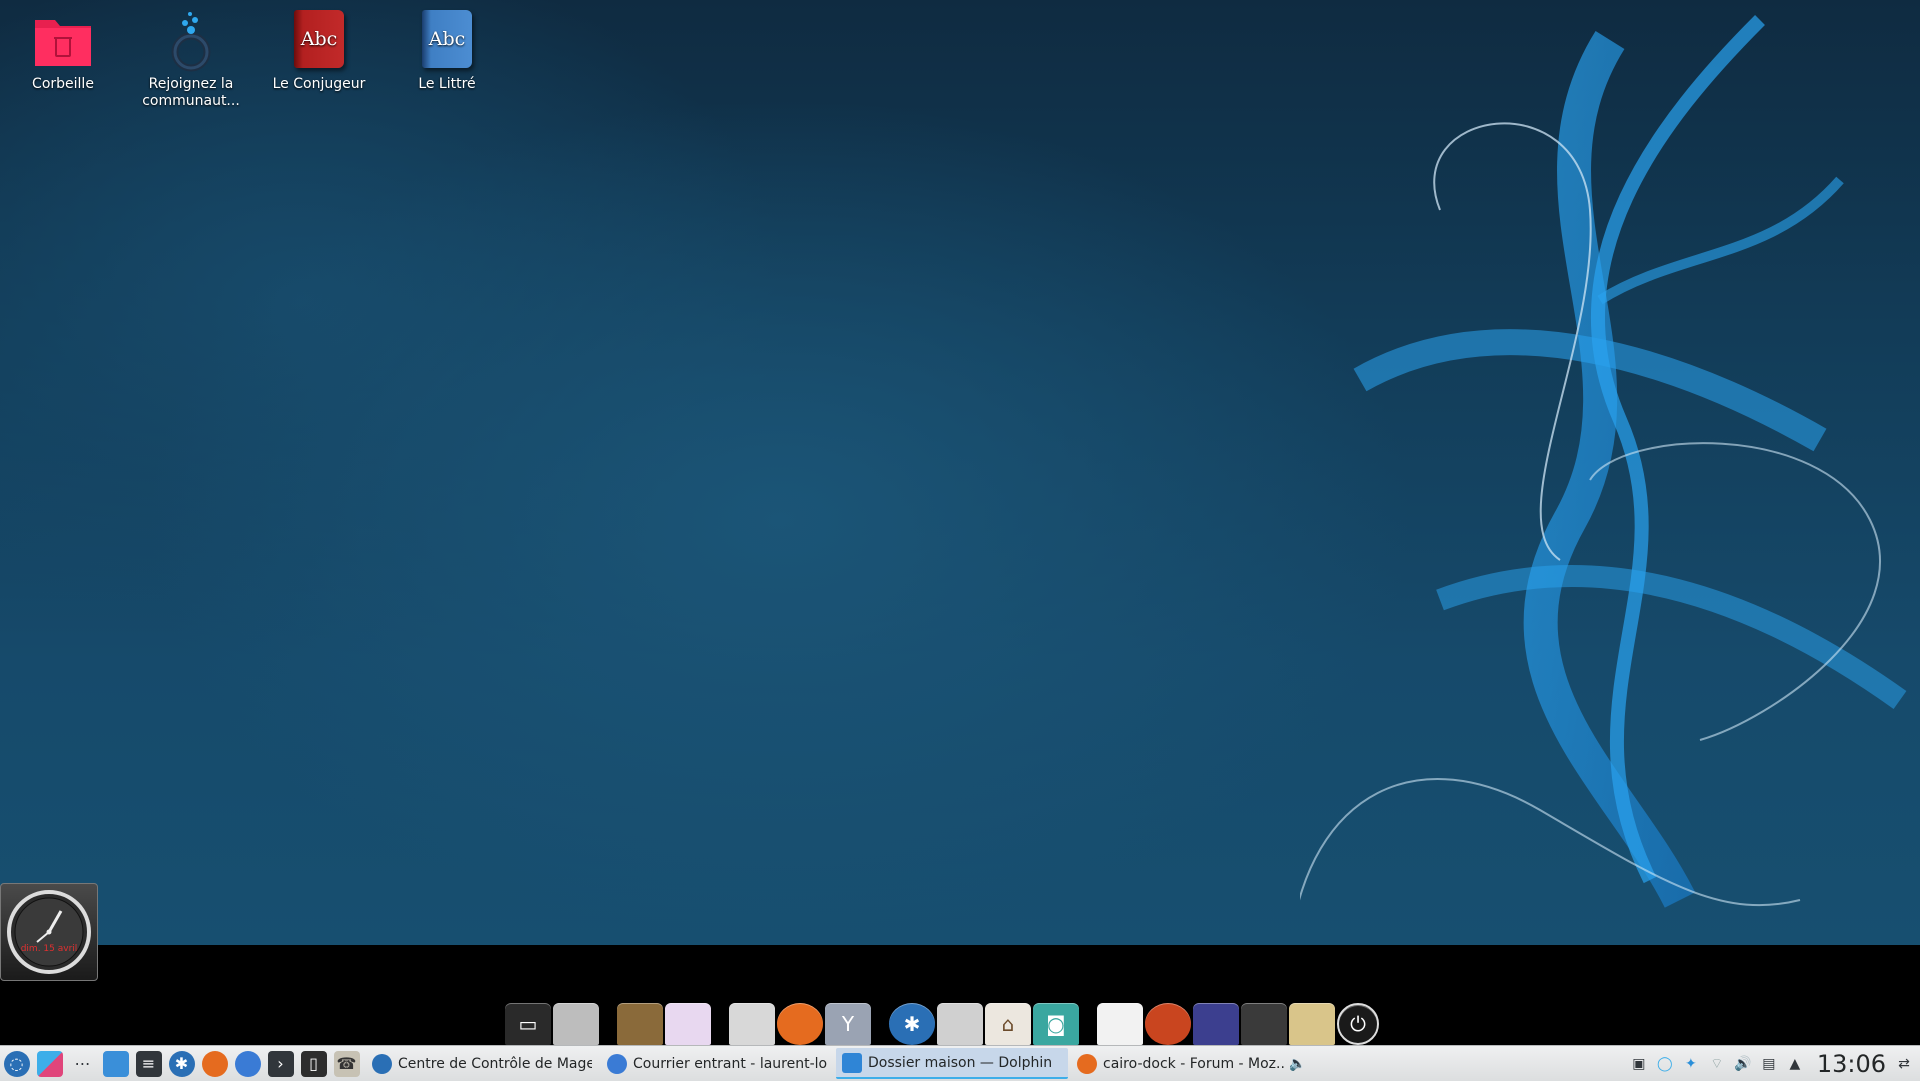 The image size is (1920, 1081). What do you see at coordinates (1904, 1064) in the screenshot?
I see `panel-settings-icon: ⇄` at bounding box center [1904, 1064].